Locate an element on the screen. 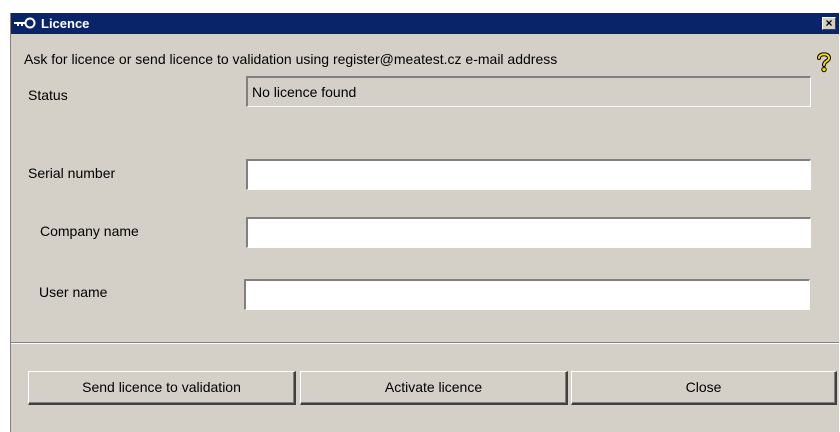 Image resolution: width=840 pixels, height=432 pixels. title-bar: Licence × is located at coordinates (425, 23).